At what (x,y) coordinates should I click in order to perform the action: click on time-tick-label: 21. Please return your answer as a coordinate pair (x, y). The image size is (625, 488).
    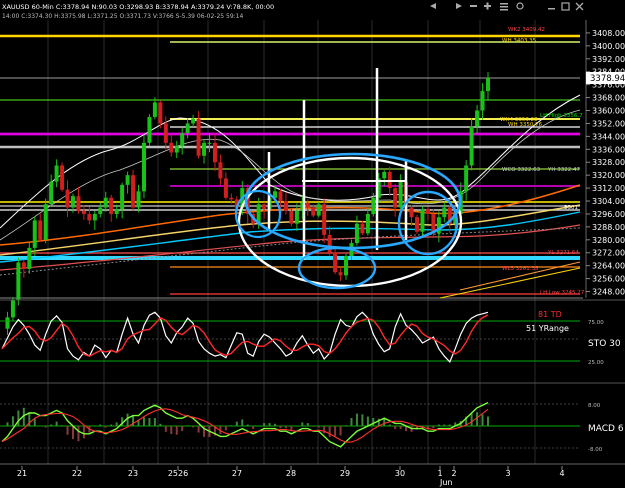
    Looking at the image, I should click on (22, 473).